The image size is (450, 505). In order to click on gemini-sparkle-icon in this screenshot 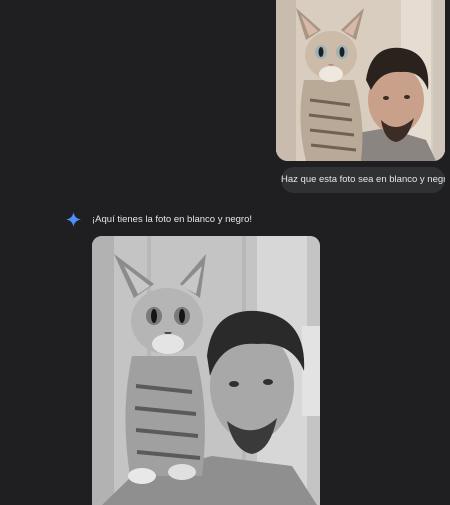, I will do `click(73, 219)`.